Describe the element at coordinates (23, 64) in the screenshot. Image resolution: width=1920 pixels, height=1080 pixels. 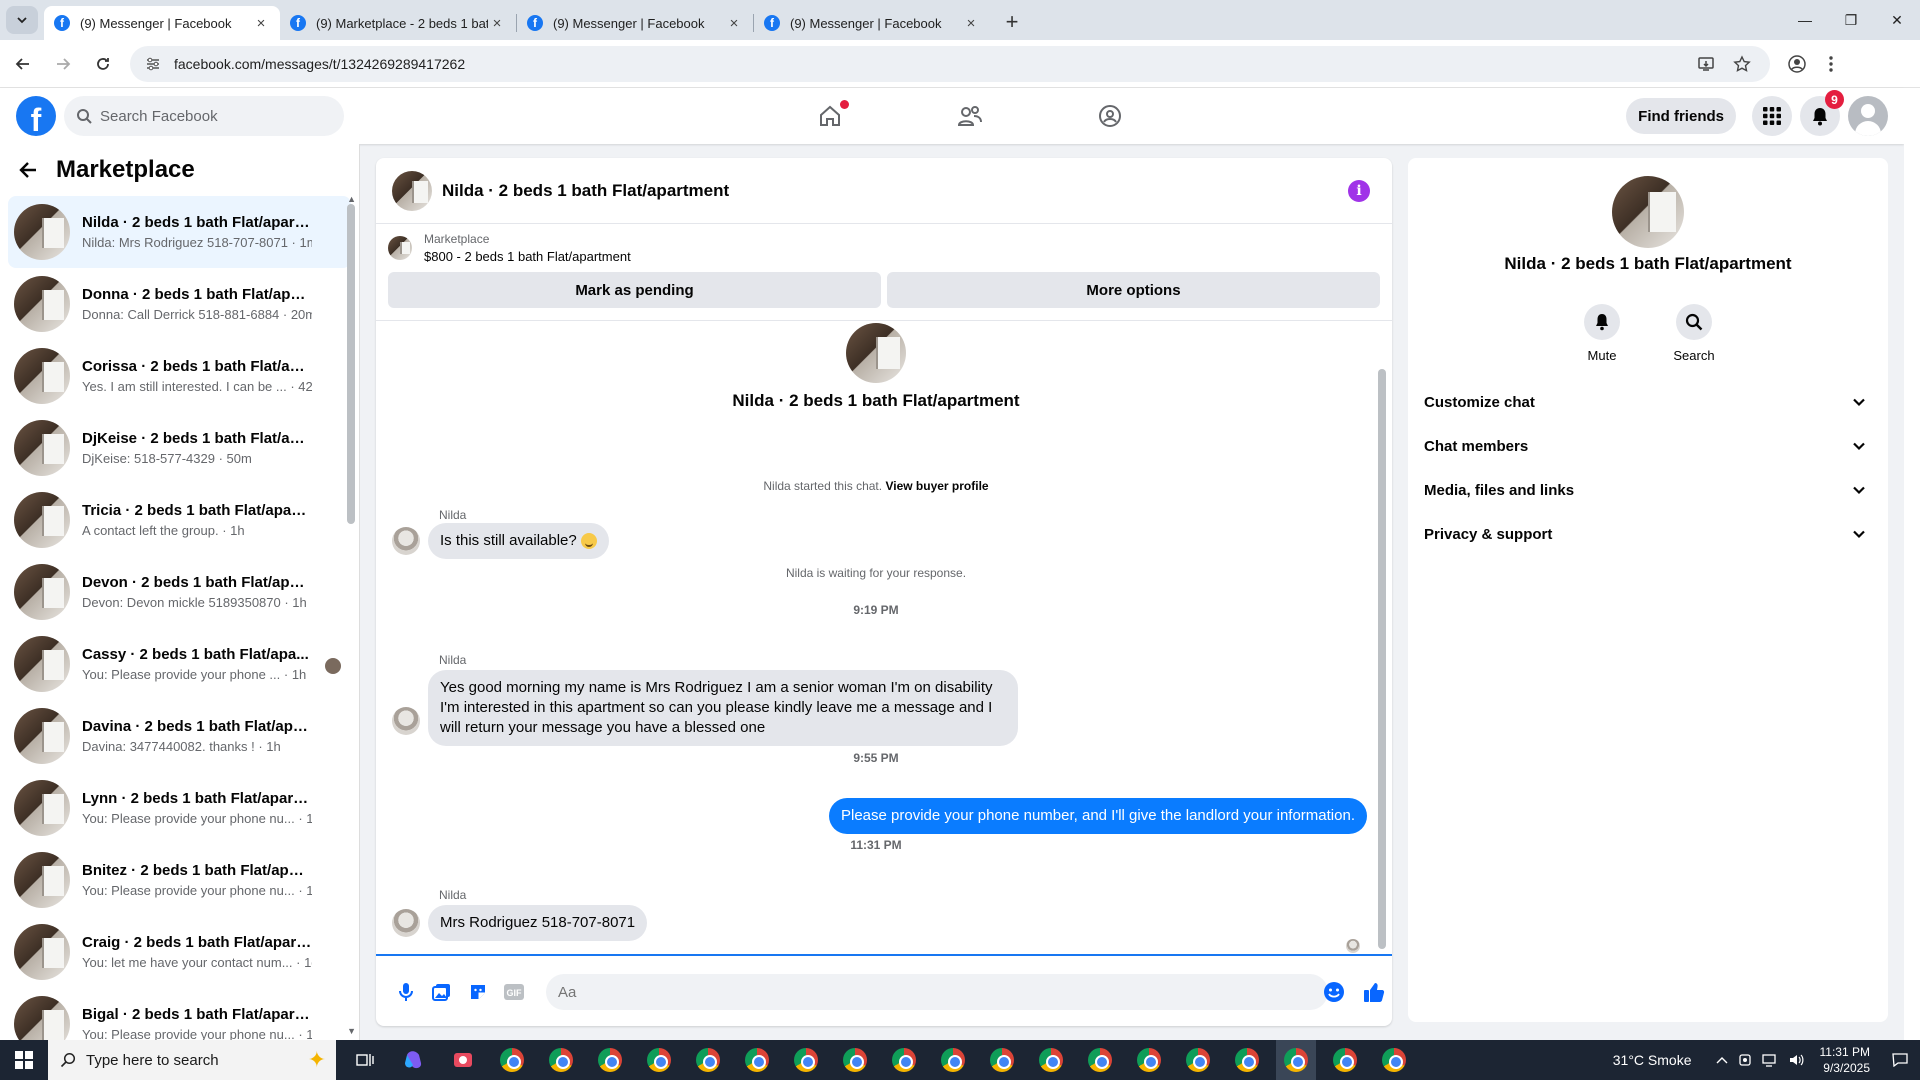
I see `back-button` at that location.